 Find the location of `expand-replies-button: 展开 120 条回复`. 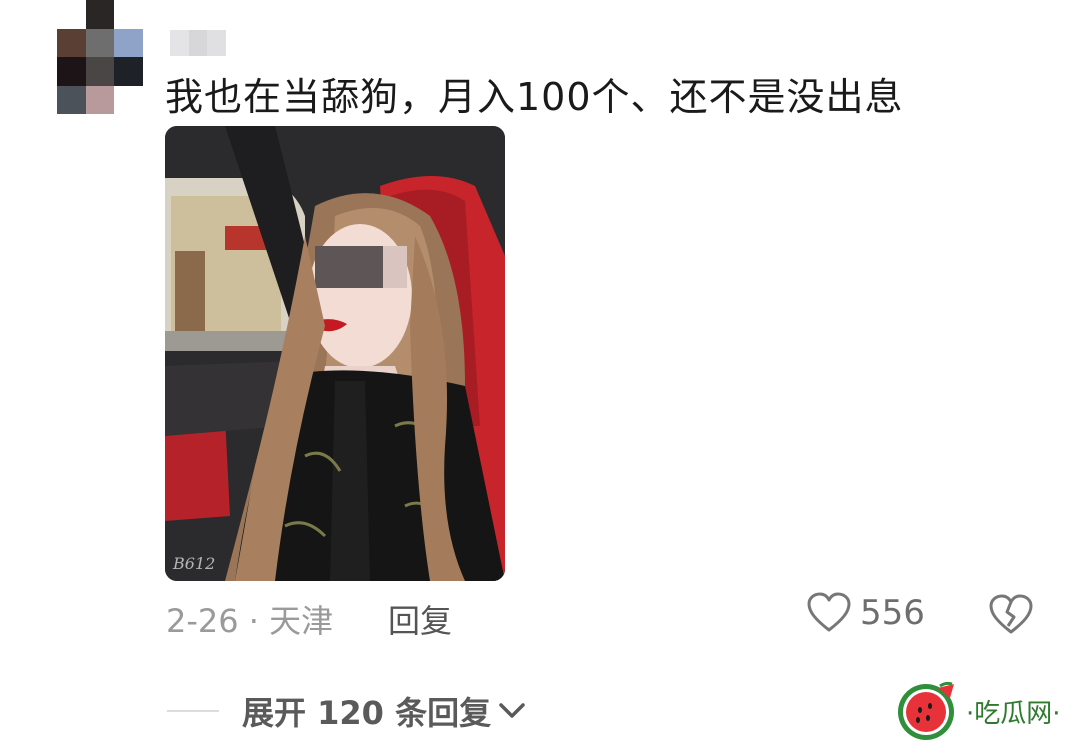

expand-replies-button: 展开 120 条回复 is located at coordinates (384, 711).